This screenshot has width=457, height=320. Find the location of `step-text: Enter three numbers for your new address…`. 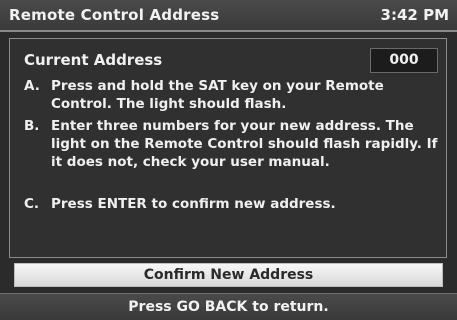

step-text: Enter three numbers for your new address… is located at coordinates (244, 144).